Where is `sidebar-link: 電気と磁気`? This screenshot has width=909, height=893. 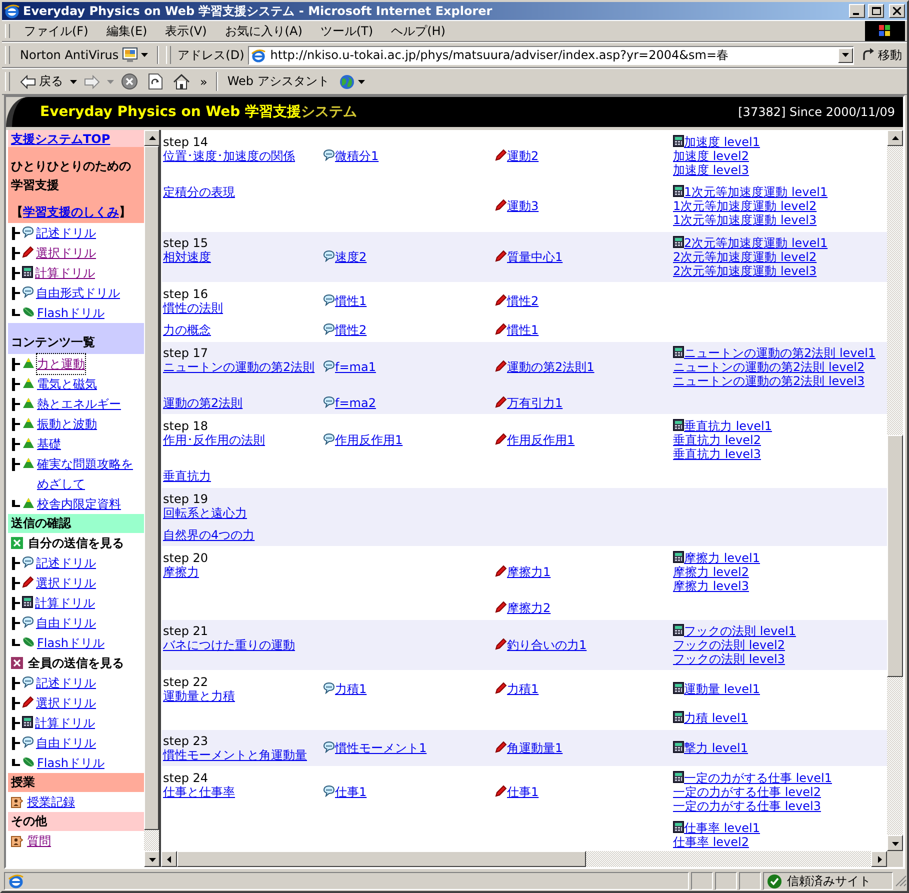
sidebar-link: 電気と磁気 is located at coordinates (67, 384).